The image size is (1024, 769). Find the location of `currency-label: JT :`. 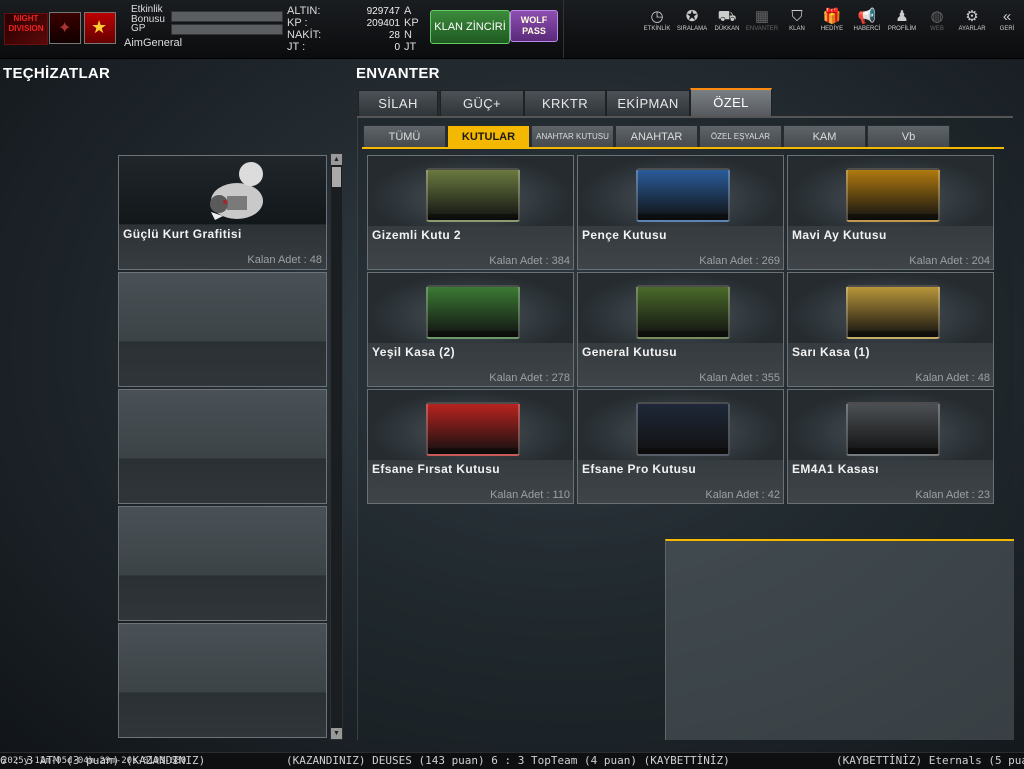

currency-label: JT : is located at coordinates (296, 47).